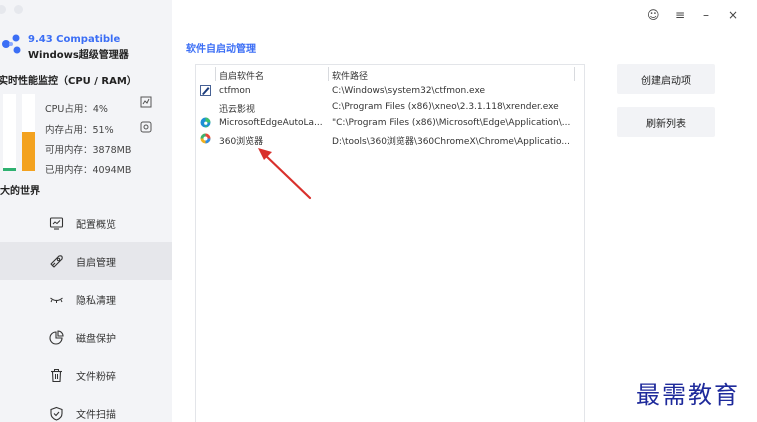 The image size is (757, 422). What do you see at coordinates (285, 174) in the screenshot?
I see `annotation-arrow` at bounding box center [285, 174].